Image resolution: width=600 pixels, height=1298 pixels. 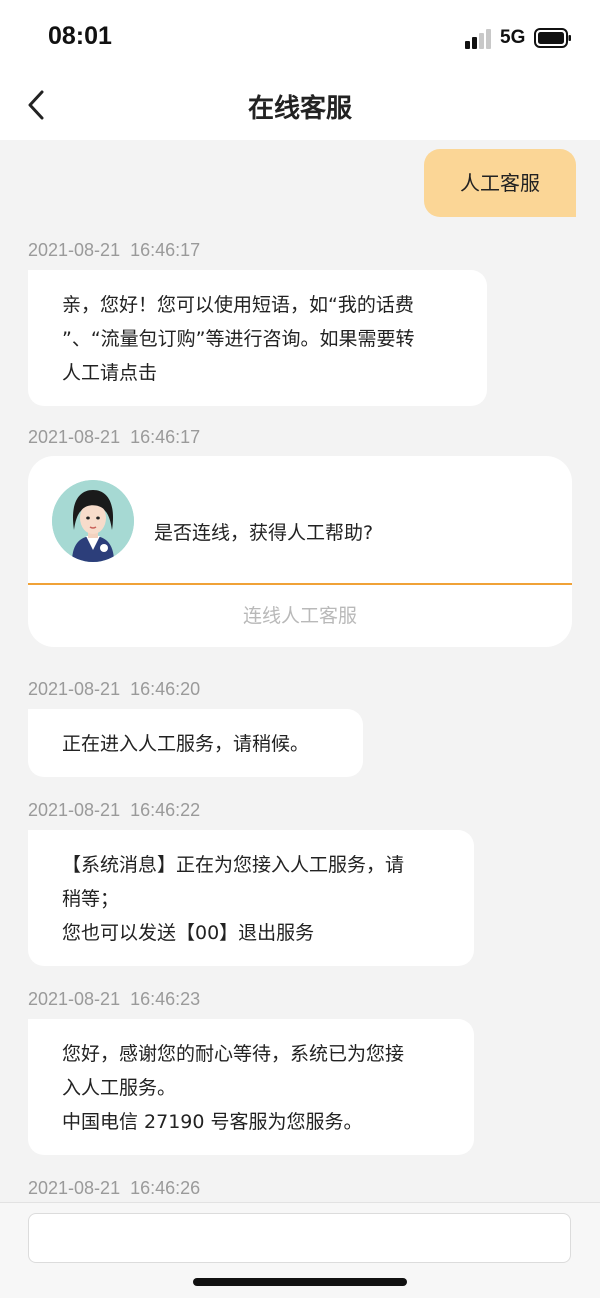 What do you see at coordinates (238, 339) in the screenshot?
I see `message-line: ”、“流量包订购”等进行咨询。如果需要转` at bounding box center [238, 339].